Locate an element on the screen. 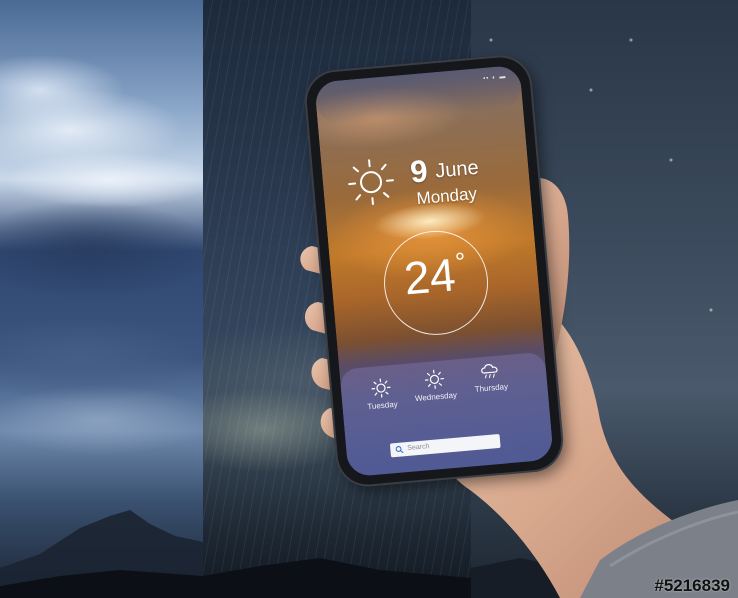  rain-cloud-icon is located at coordinates (489, 371).